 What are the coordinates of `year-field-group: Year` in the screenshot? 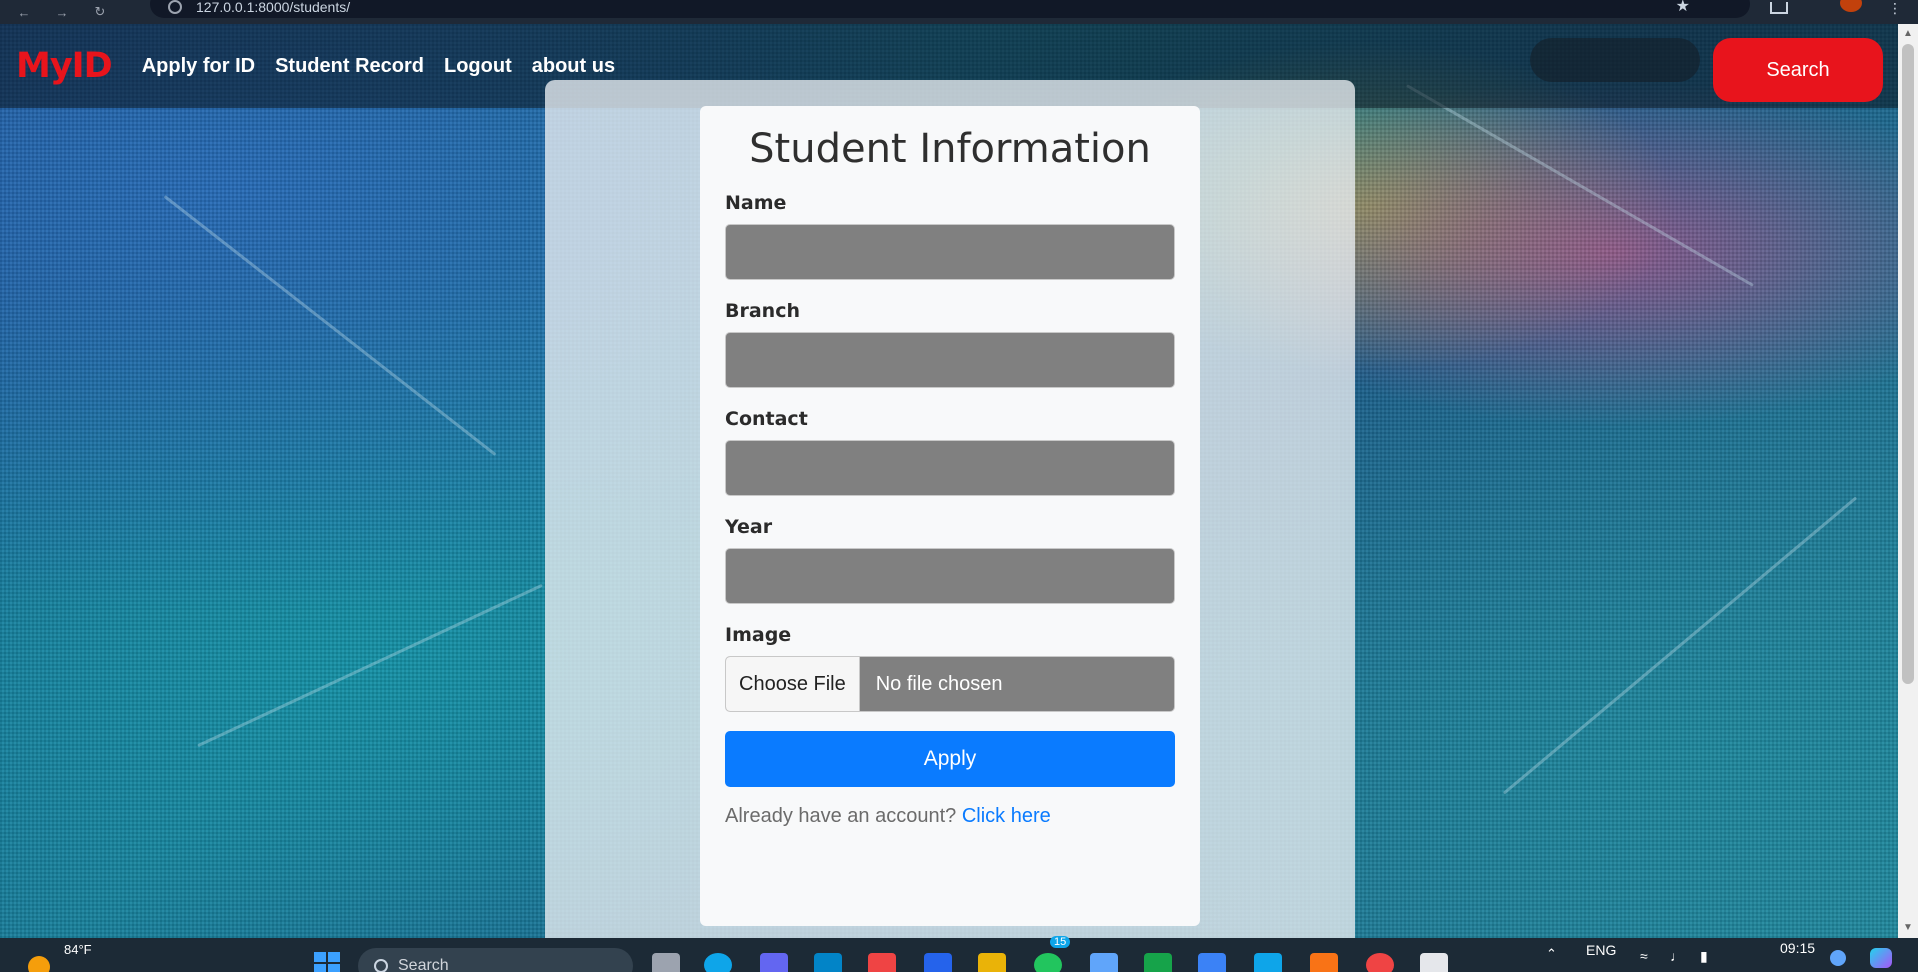 It's located at (950, 560).